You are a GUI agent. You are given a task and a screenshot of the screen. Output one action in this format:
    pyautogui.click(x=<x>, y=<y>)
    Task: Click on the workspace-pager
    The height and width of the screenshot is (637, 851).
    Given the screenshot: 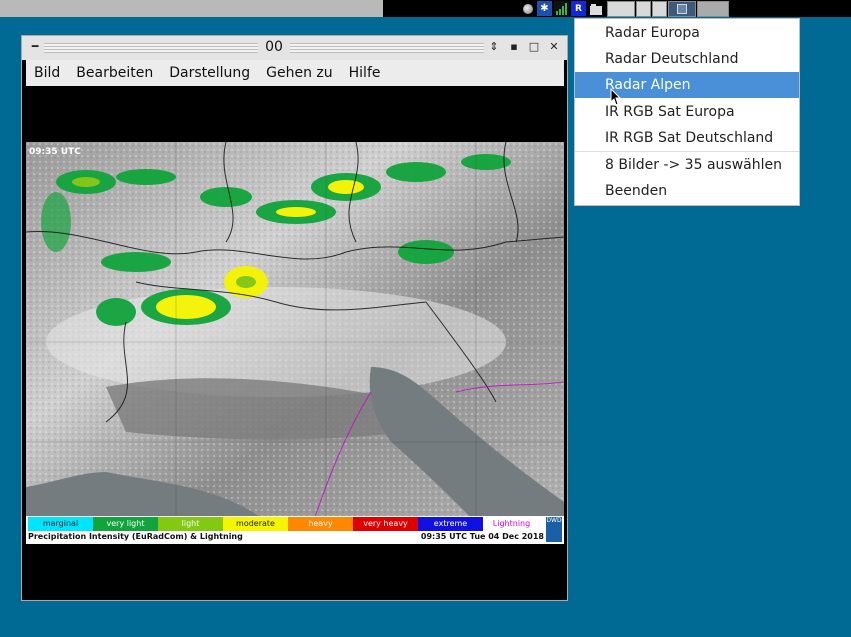 What is the action you would take?
    pyautogui.click(x=668, y=8)
    